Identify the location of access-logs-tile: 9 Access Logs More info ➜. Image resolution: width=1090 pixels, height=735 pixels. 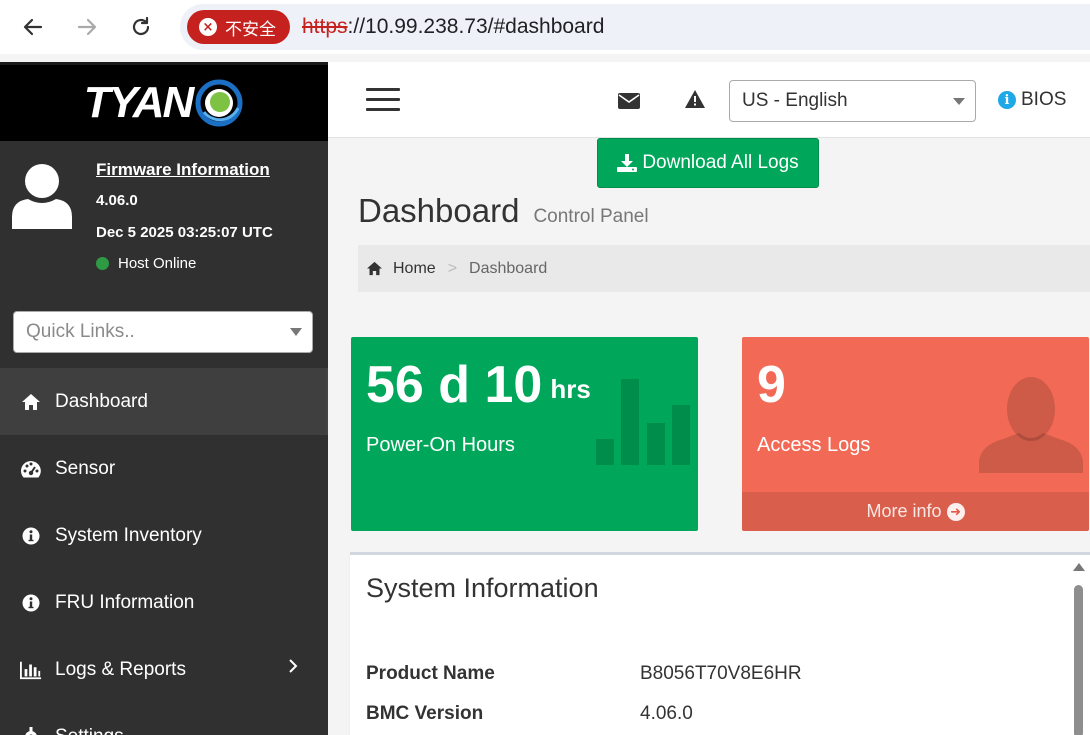
(915, 434).